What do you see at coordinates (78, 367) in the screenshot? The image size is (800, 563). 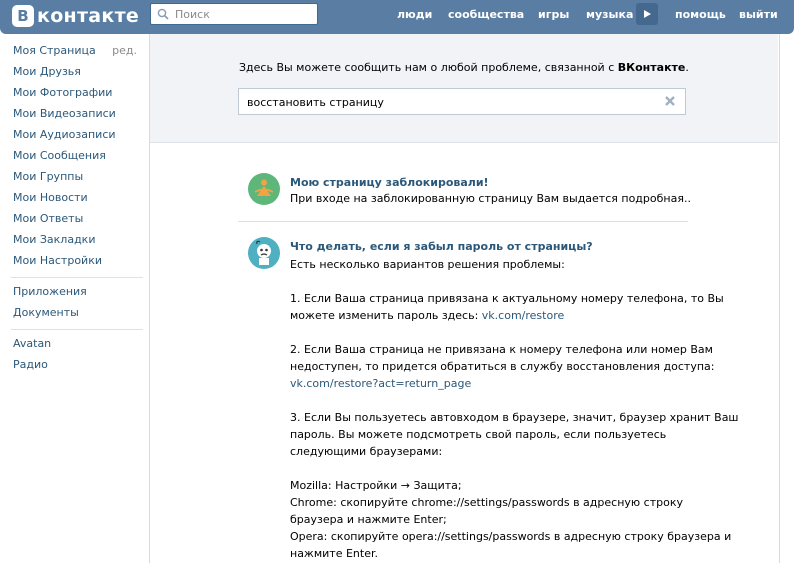 I see `sidebar-item-radio: Радио` at bounding box center [78, 367].